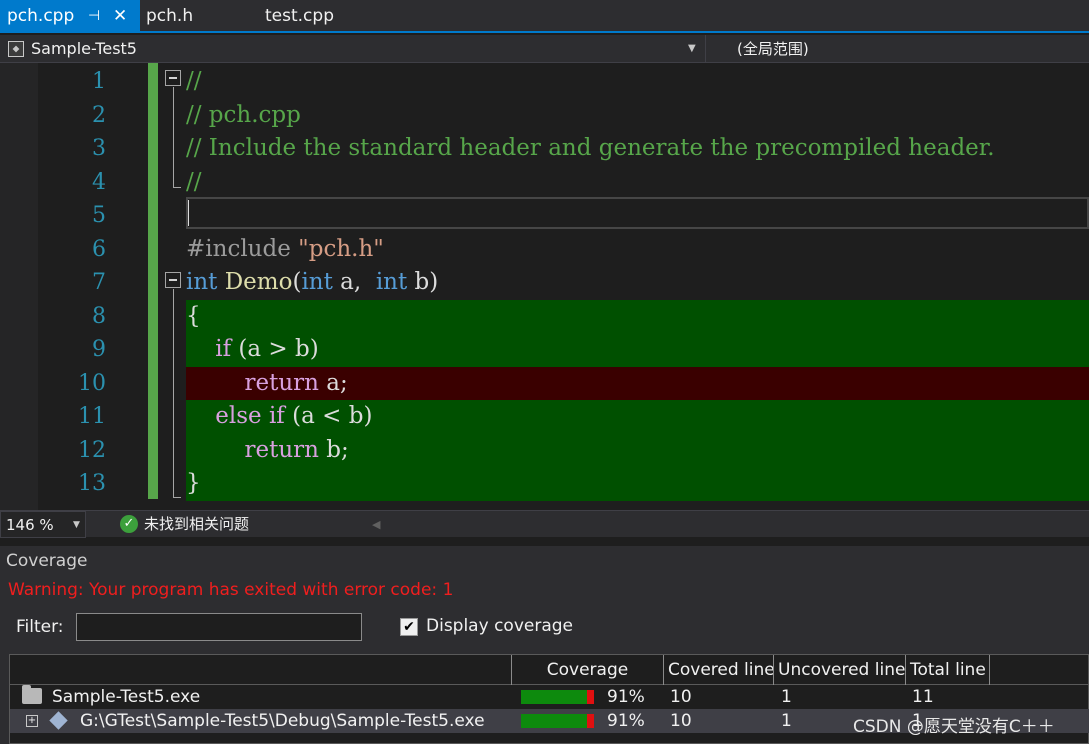 The width and height of the screenshot is (1089, 744). What do you see at coordinates (126, 697) in the screenshot?
I see `row-name: Sample-Test5.exe` at bounding box center [126, 697].